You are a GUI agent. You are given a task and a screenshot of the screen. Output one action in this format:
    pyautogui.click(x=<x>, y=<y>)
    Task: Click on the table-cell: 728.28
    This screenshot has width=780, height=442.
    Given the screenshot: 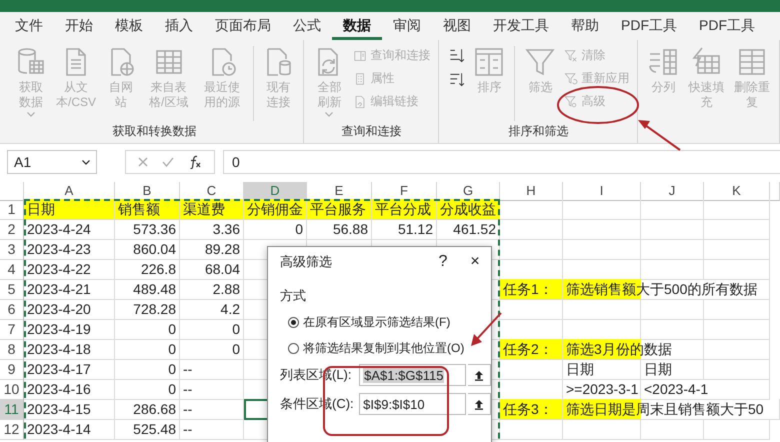 What is the action you would take?
    pyautogui.click(x=147, y=309)
    